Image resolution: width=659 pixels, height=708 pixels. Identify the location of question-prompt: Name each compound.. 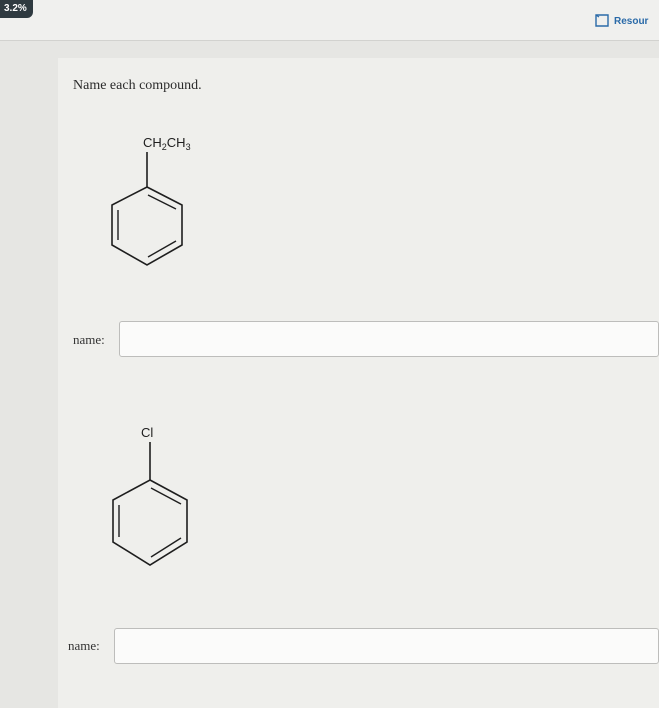
(137, 85).